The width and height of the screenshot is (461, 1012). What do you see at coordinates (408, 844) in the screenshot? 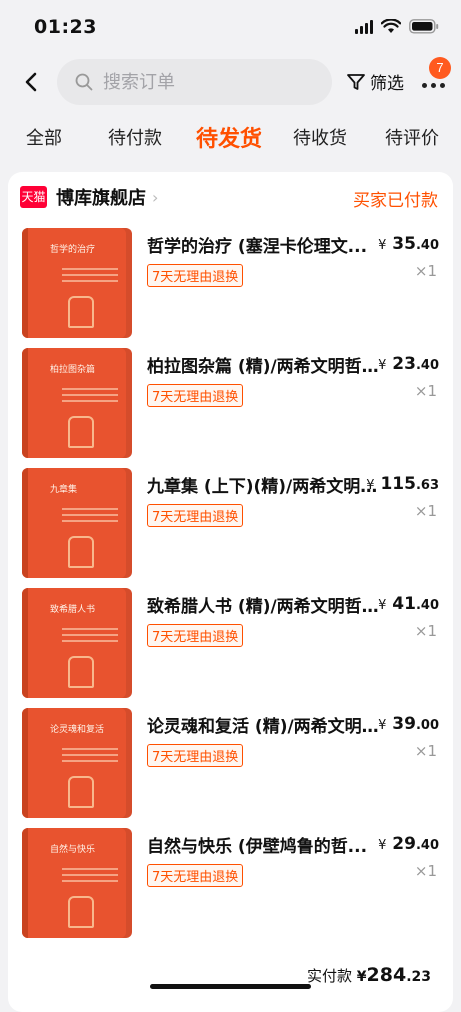
I see `product-price: ¥ 29.40` at bounding box center [408, 844].